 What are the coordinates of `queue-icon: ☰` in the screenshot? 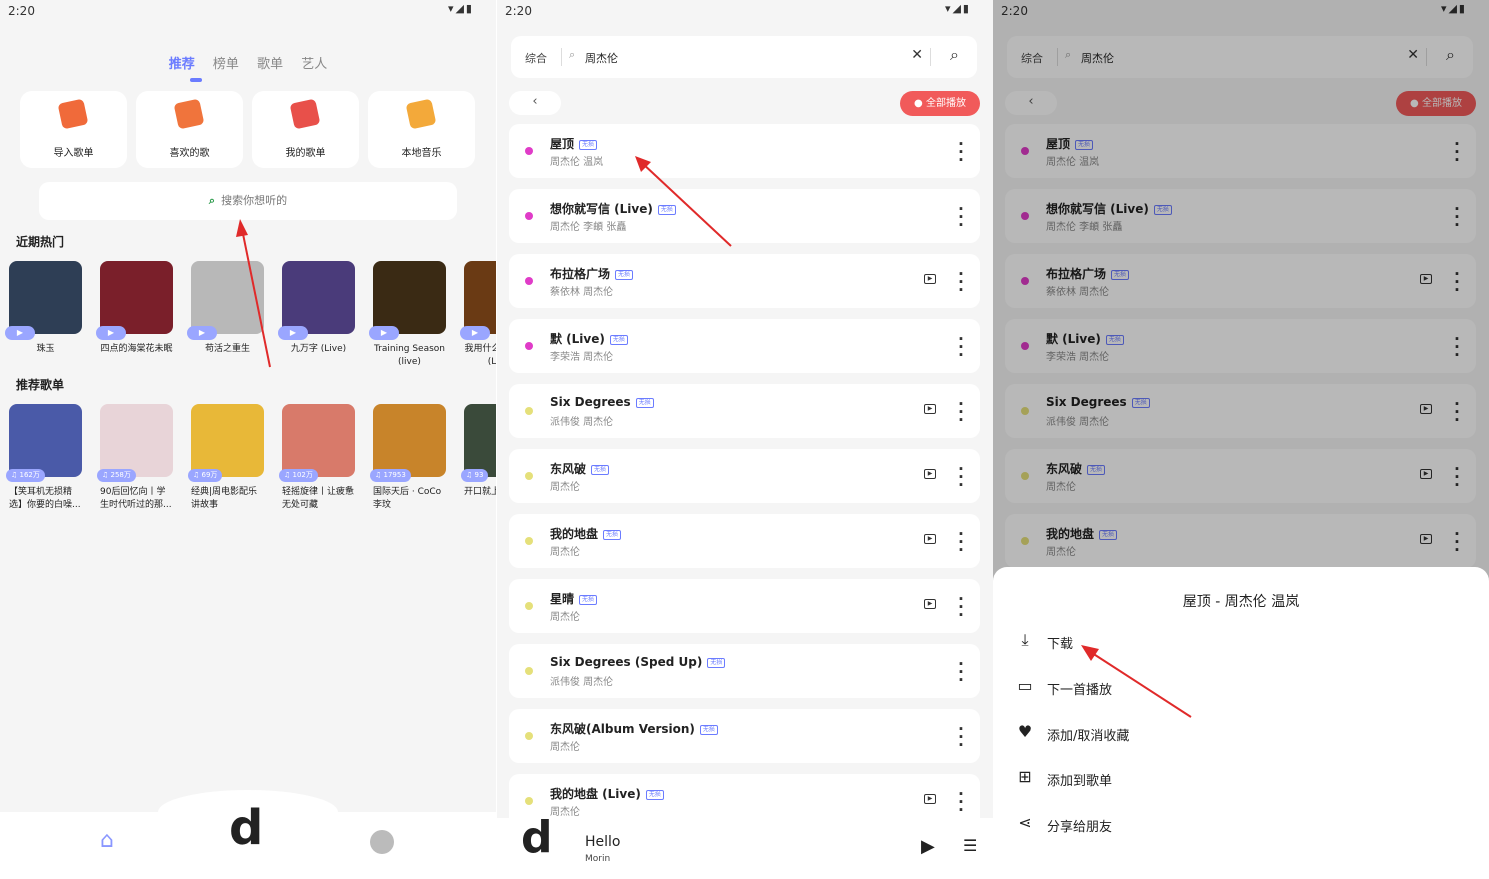 It's located at (970, 845).